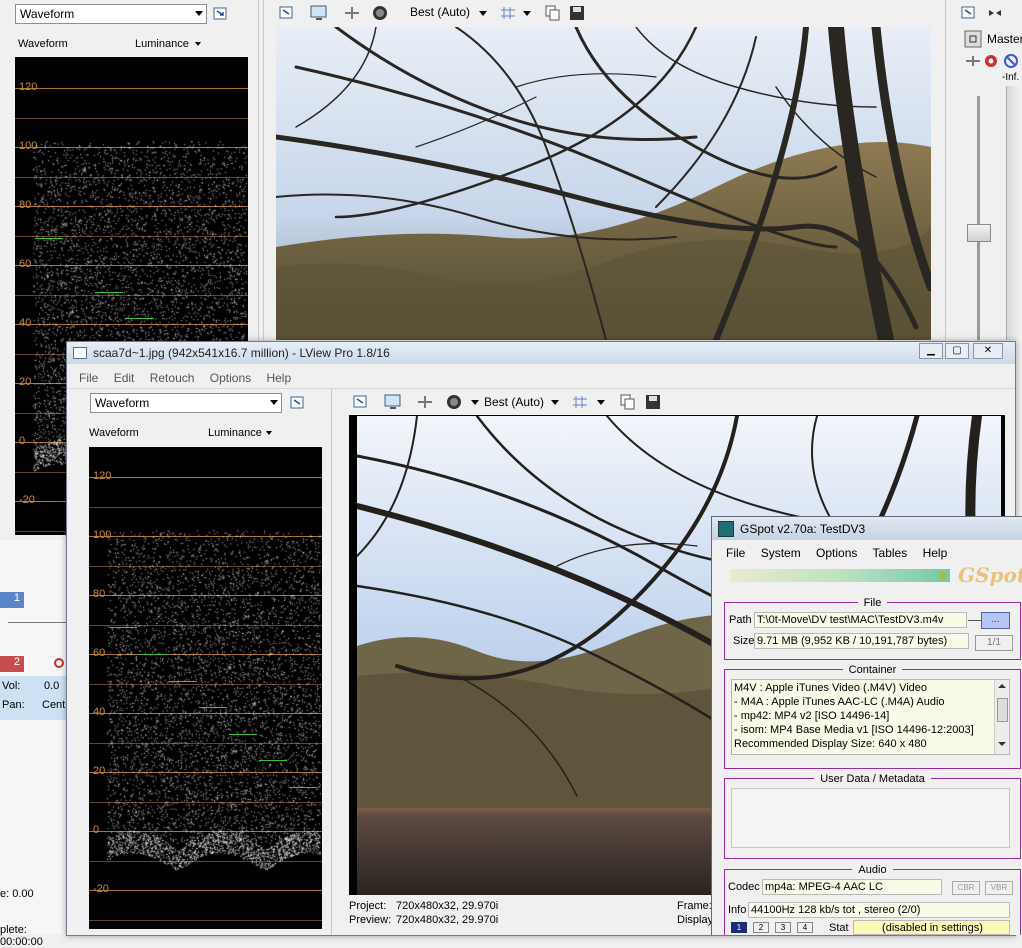 Image resolution: width=1022 pixels, height=948 pixels. Describe the element at coordinates (162, 44) in the screenshot. I see `top-scope-mode: Luminance` at that location.